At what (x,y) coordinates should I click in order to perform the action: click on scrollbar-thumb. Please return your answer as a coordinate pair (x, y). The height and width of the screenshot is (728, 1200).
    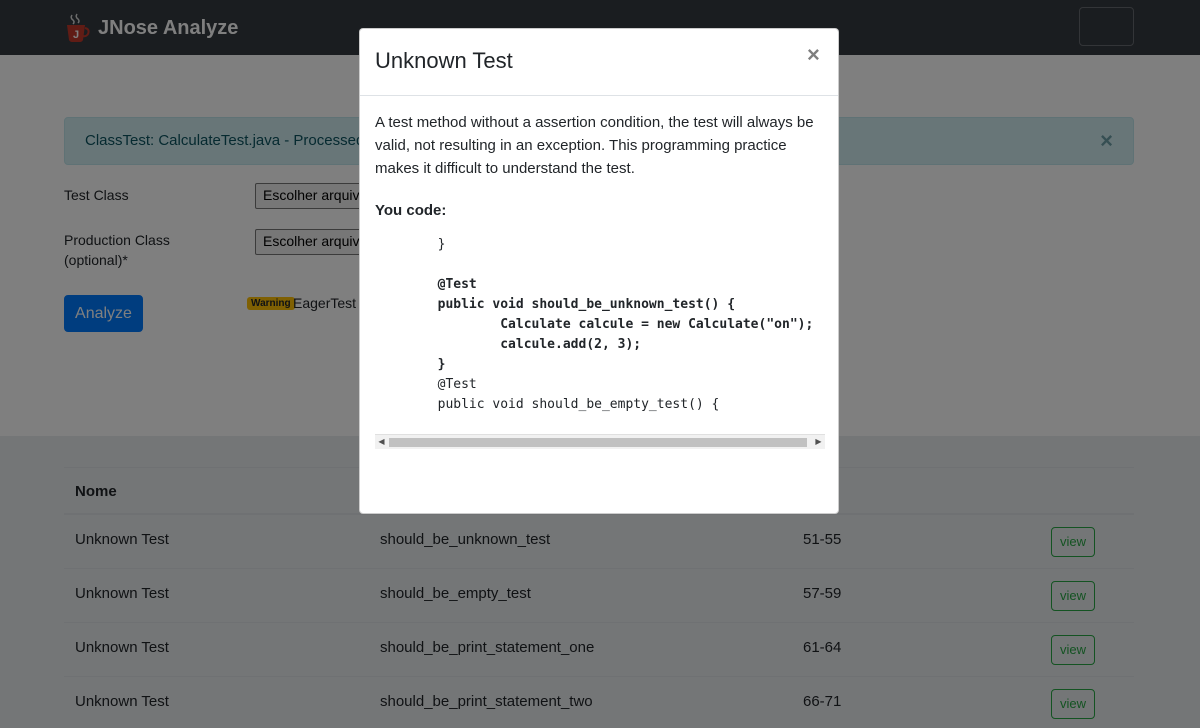
    Looking at the image, I should click on (598, 442).